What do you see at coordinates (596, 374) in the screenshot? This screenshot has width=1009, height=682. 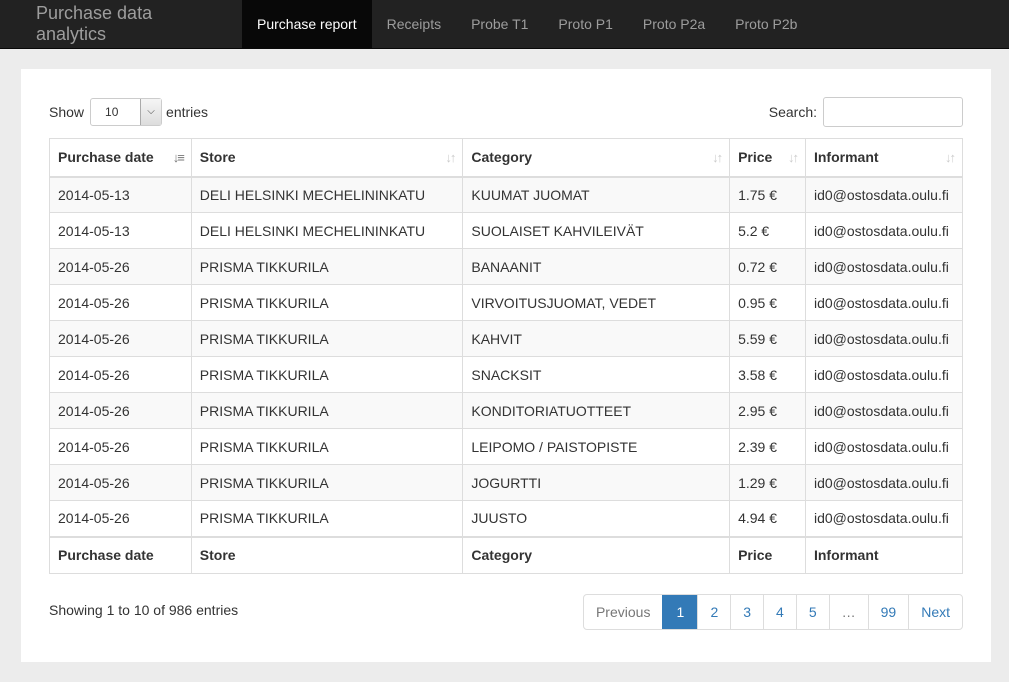 I see `cell-category: SNACKSIT` at bounding box center [596, 374].